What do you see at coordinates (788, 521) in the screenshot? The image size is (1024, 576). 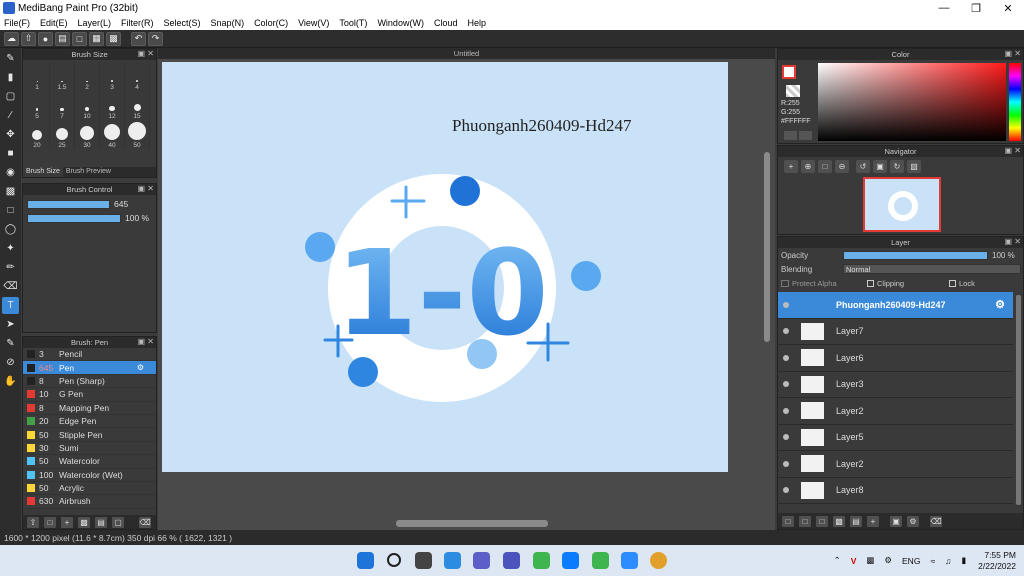 I see `new-layer-icon: □` at bounding box center [788, 521].